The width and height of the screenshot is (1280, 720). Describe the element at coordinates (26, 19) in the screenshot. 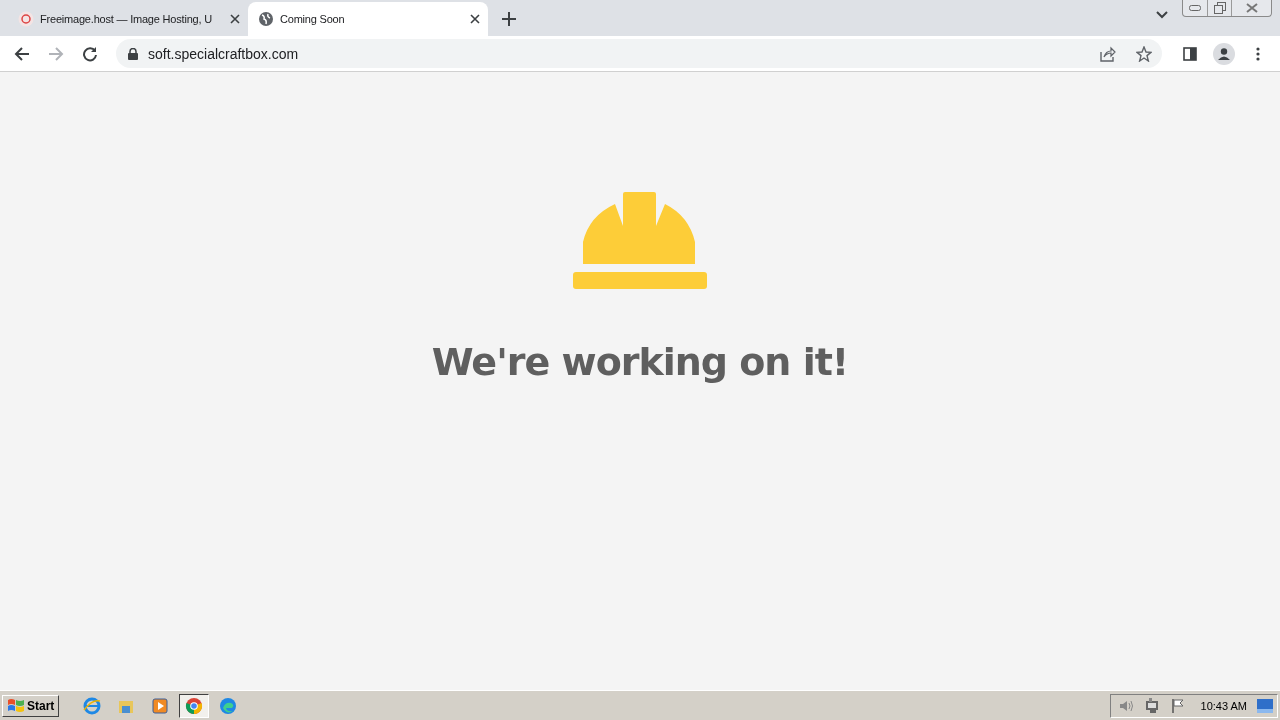

I see `favicon-icon` at that location.